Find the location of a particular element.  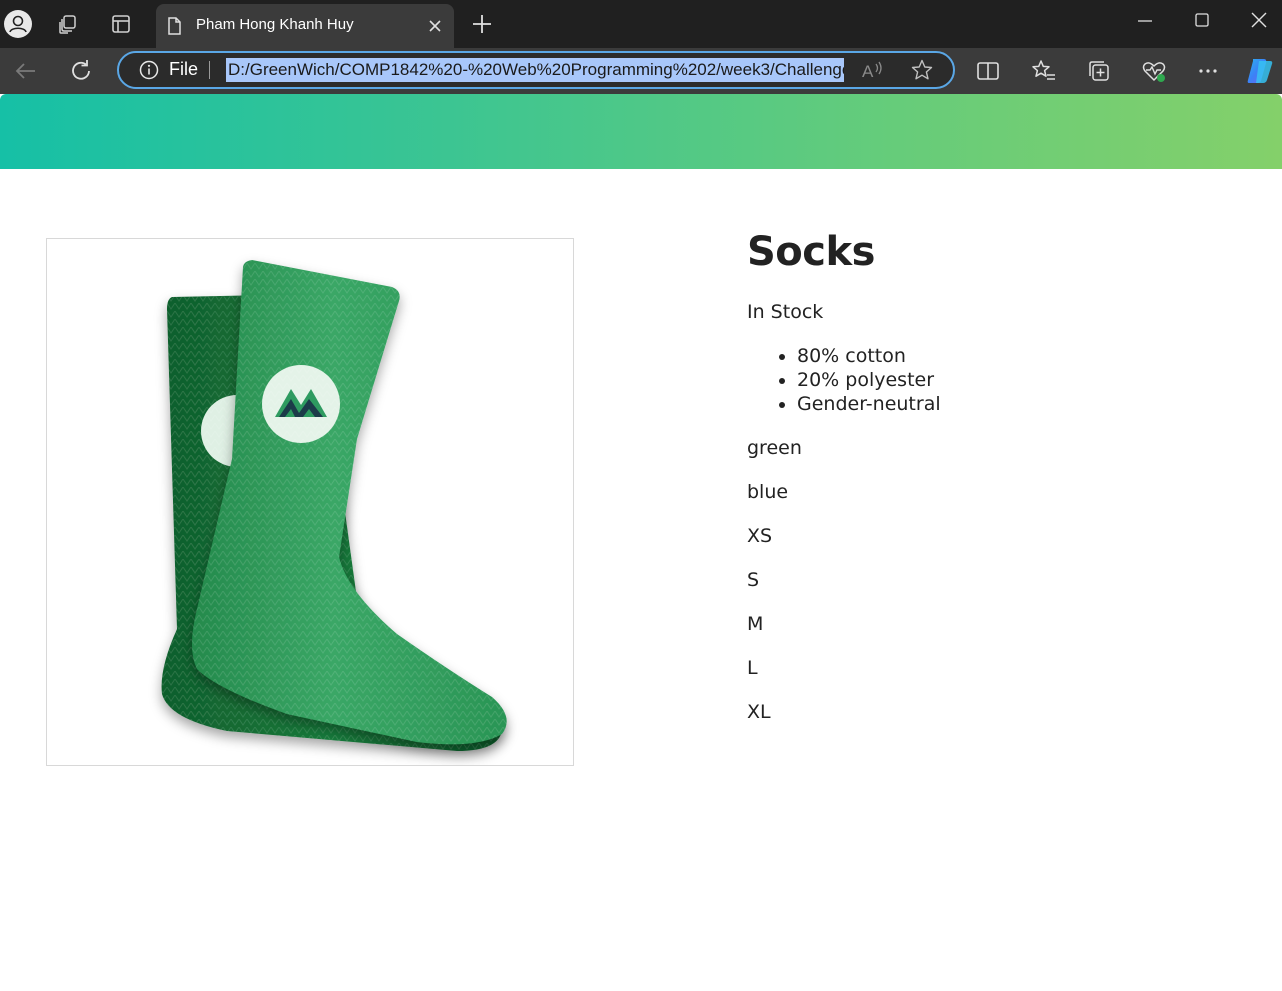

variant-green: green is located at coordinates (997, 448).